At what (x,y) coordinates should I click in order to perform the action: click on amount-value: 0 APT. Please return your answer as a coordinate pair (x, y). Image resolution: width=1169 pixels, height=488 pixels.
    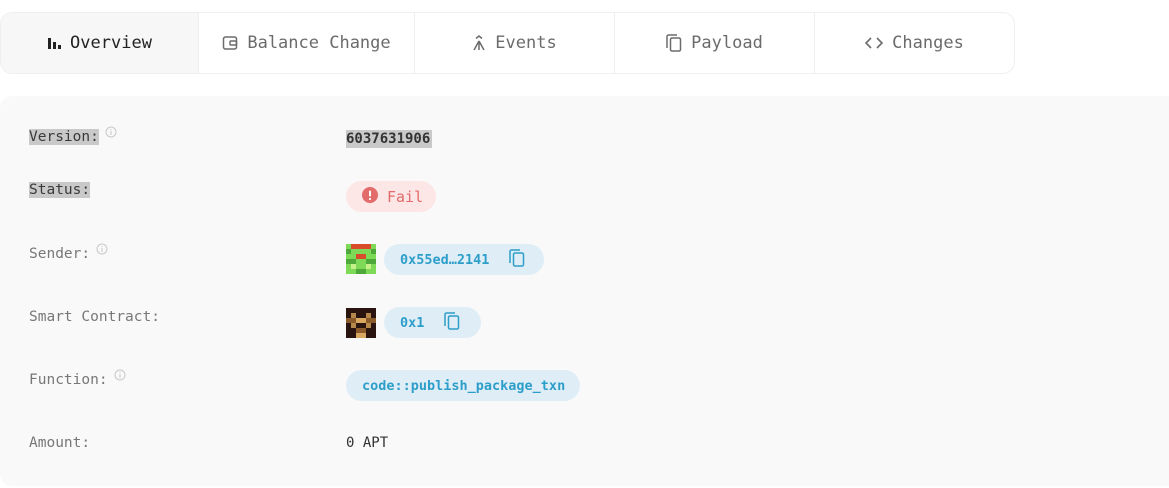
    Looking at the image, I should click on (367, 443).